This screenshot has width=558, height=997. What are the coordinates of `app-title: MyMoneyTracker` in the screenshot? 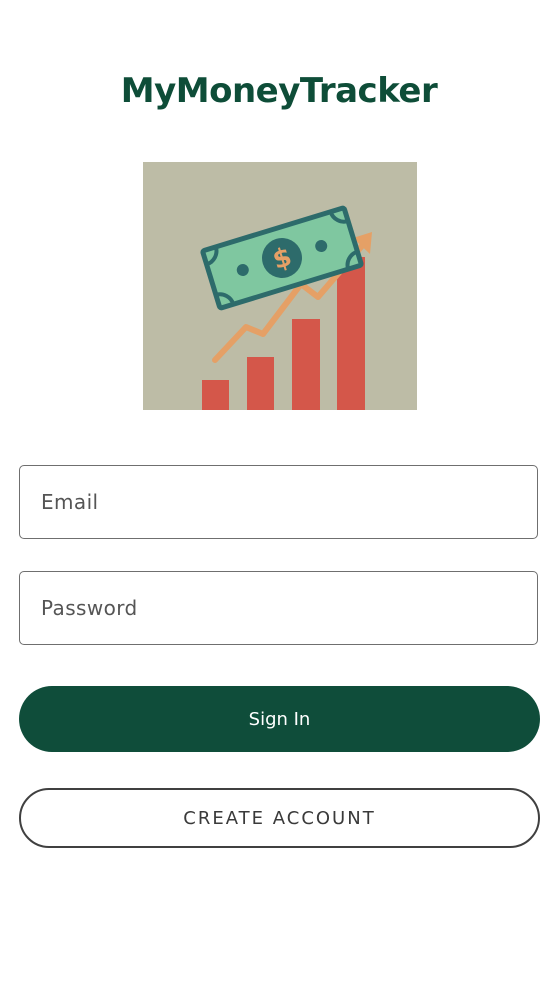 It's located at (279, 91).